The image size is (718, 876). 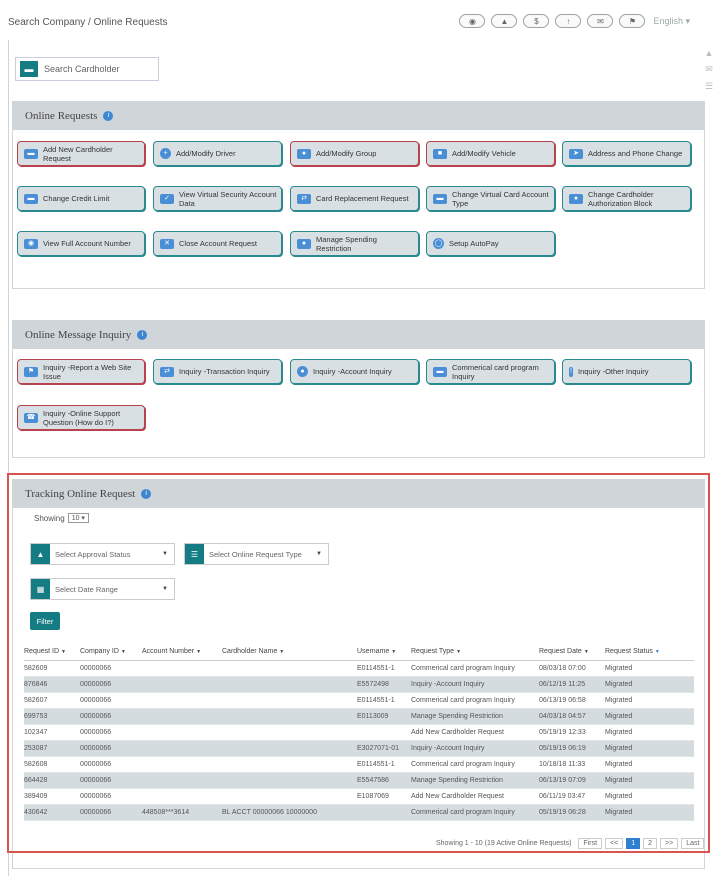 What do you see at coordinates (536, 21) in the screenshot?
I see `dollar-icon: $` at bounding box center [536, 21].